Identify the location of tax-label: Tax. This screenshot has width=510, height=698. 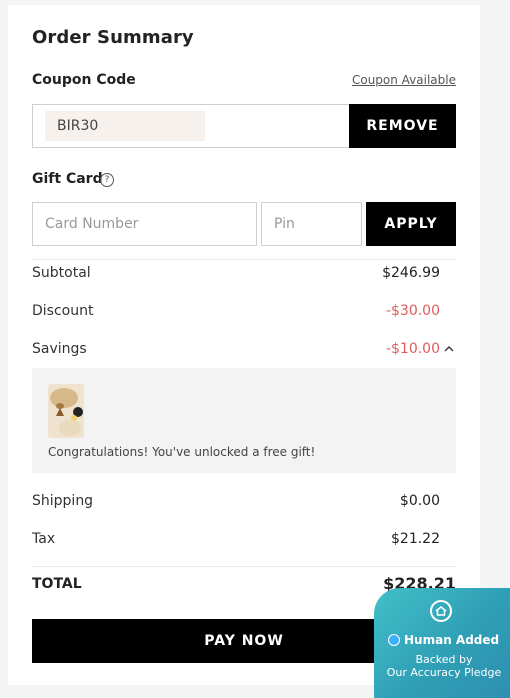
(44, 539).